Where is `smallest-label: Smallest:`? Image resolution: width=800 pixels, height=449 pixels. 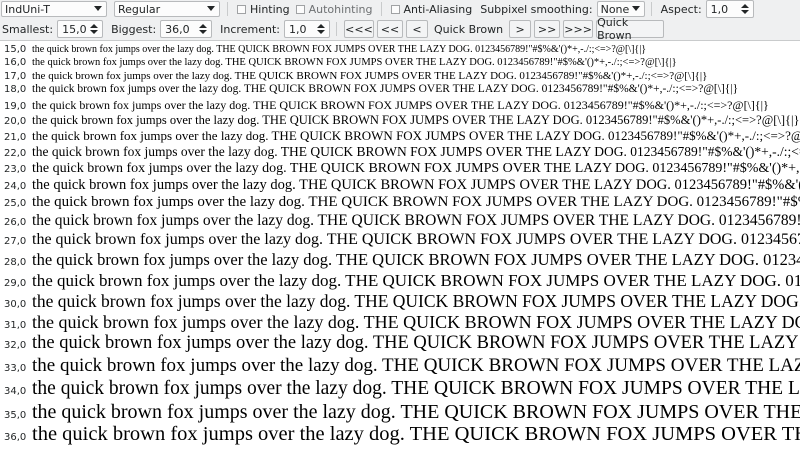
smallest-label: Smallest: is located at coordinates (28, 29).